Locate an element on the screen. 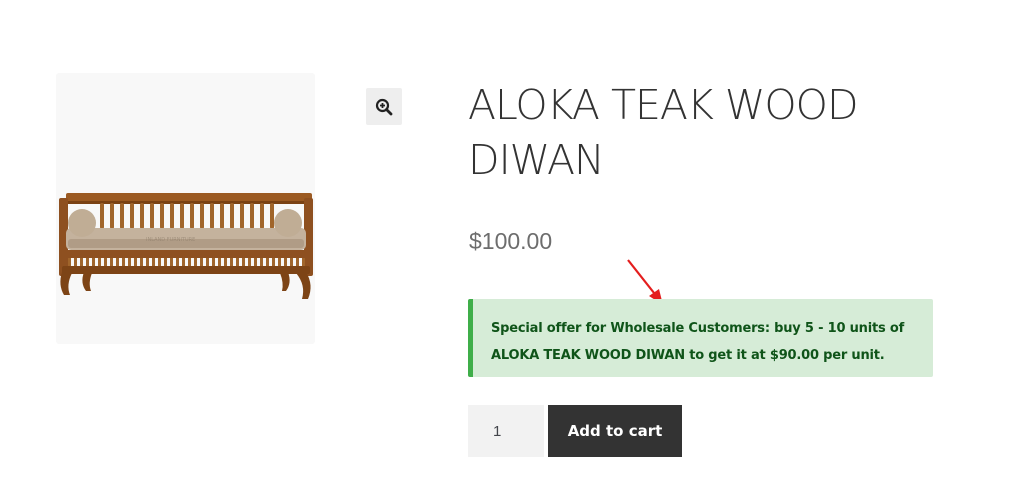 Image resolution: width=1024 pixels, height=482 pixels. zoom-button is located at coordinates (384, 106).